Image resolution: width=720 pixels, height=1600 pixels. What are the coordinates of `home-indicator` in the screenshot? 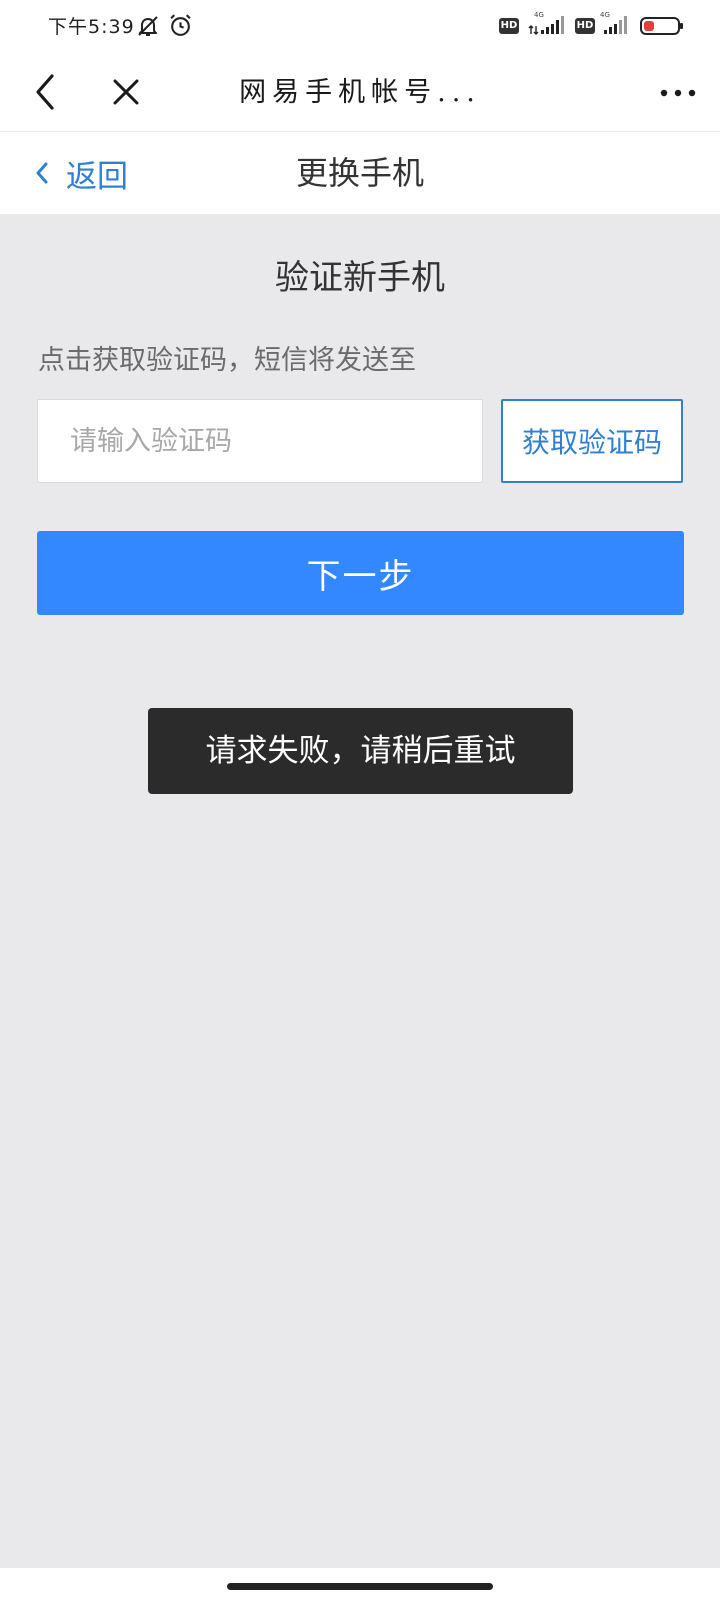 It's located at (360, 1586).